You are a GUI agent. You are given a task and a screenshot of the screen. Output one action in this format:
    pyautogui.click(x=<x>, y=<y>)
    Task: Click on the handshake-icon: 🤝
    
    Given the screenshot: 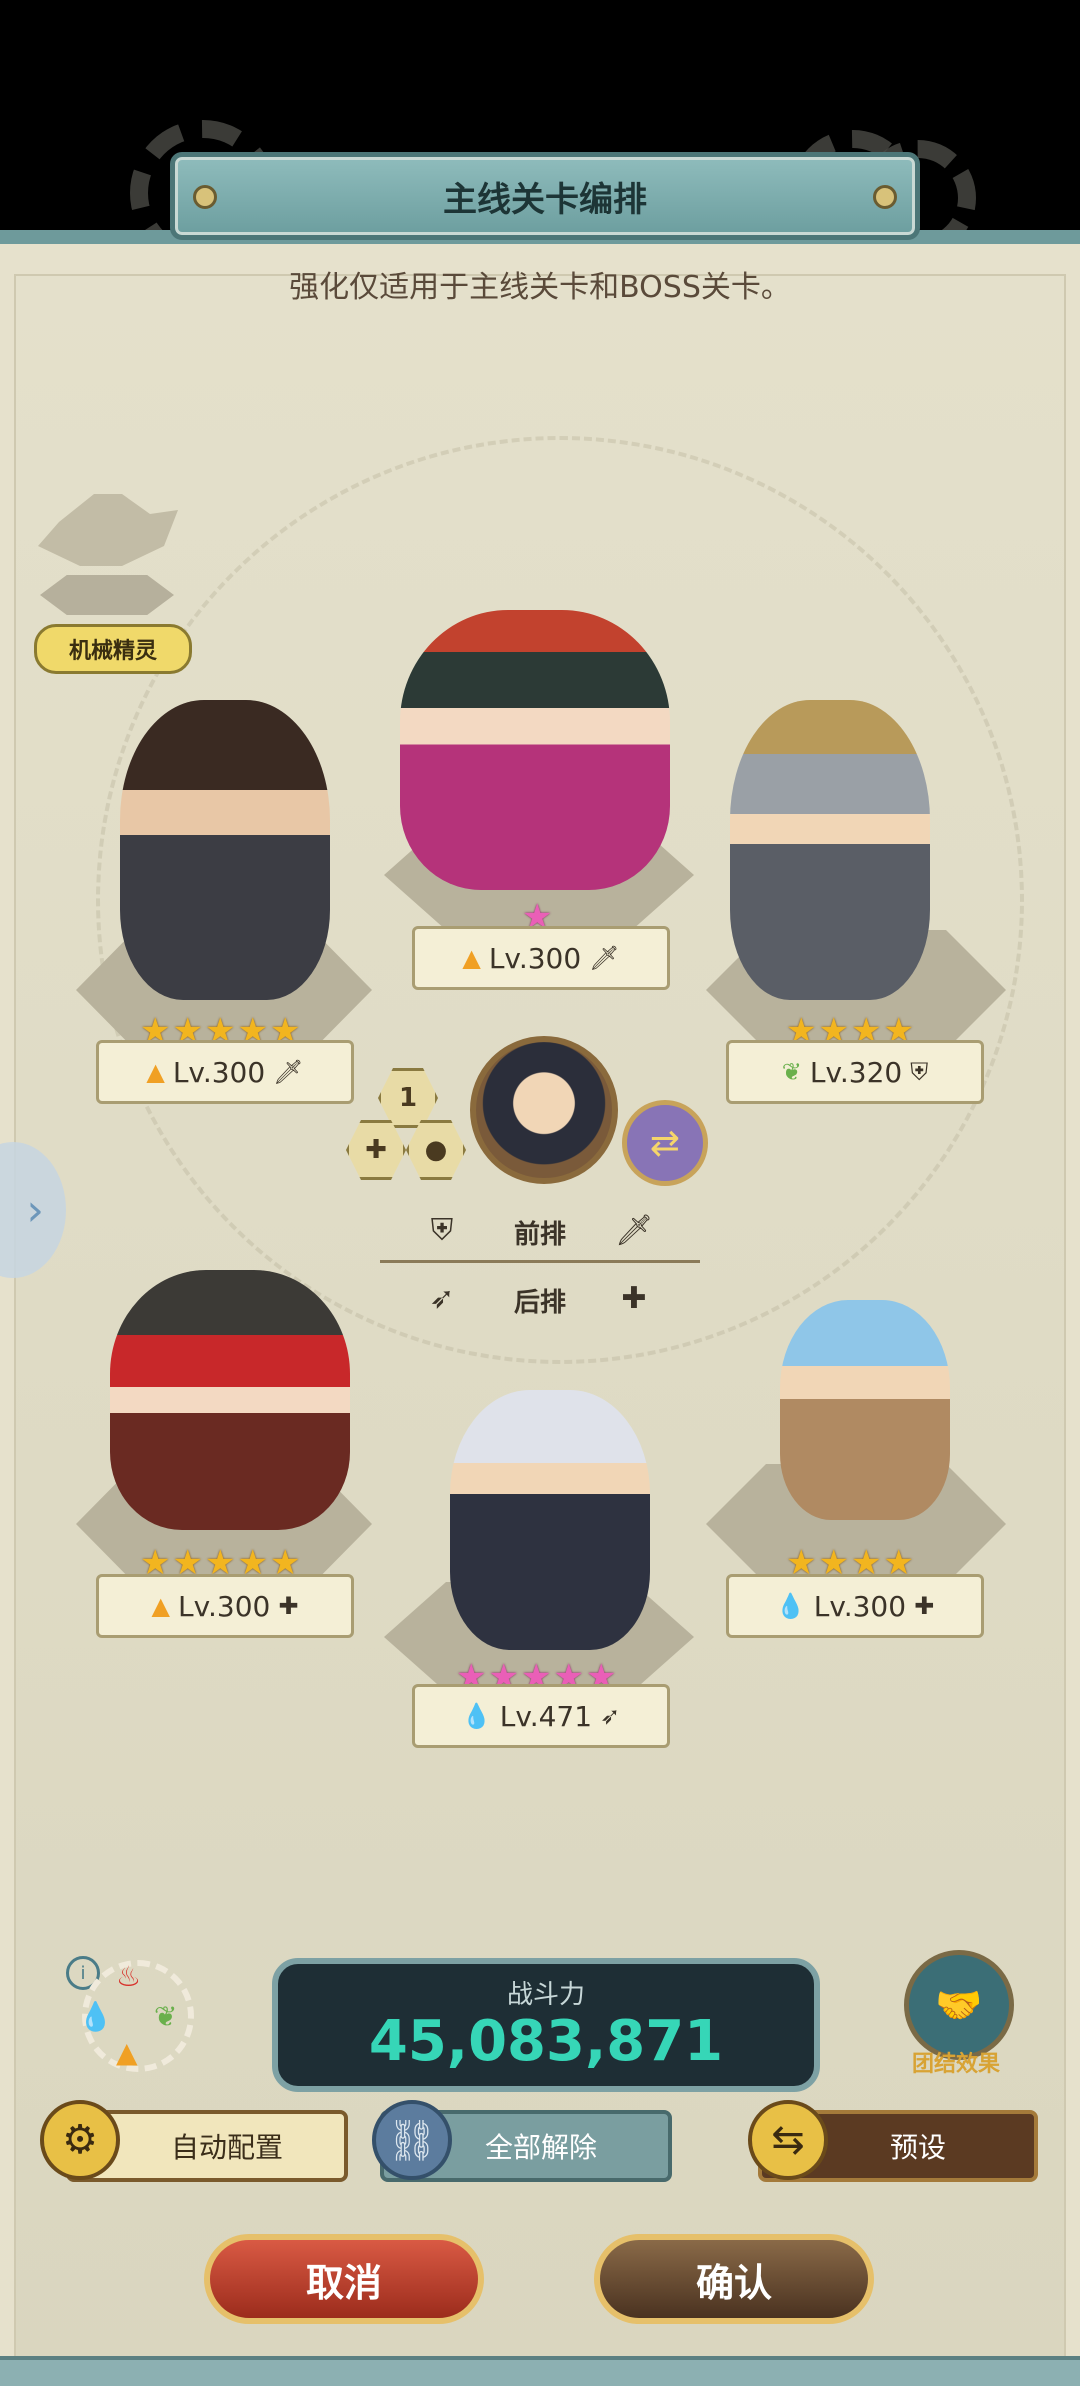 What is the action you would take?
    pyautogui.click(x=959, y=2004)
    